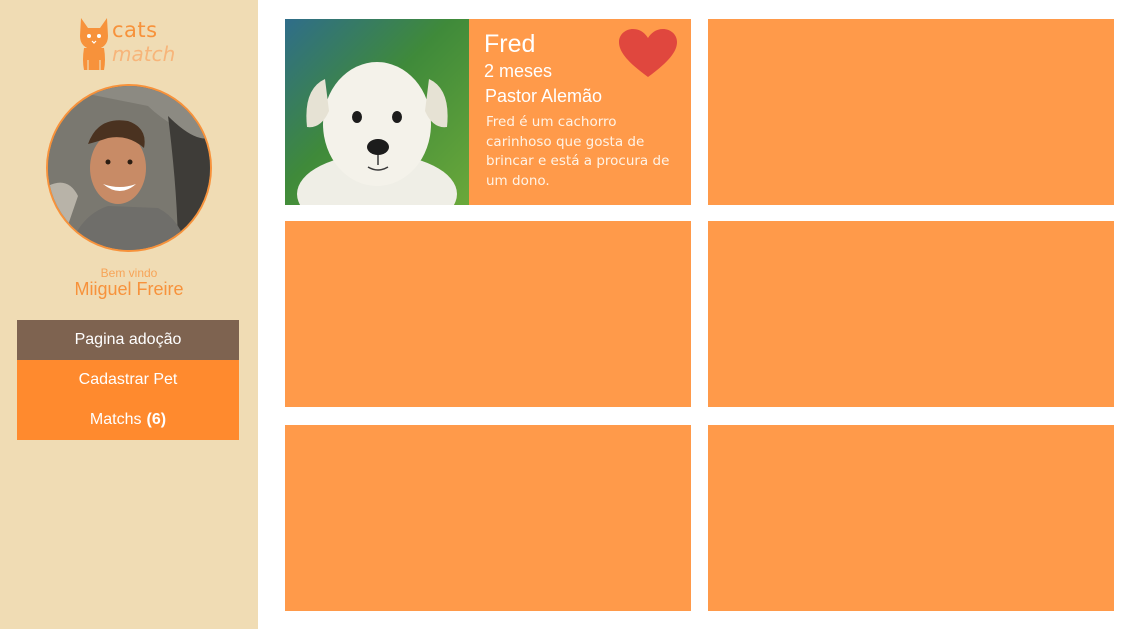 Image resolution: width=1141 pixels, height=629 pixels. I want to click on pet-photo, so click(377, 112).